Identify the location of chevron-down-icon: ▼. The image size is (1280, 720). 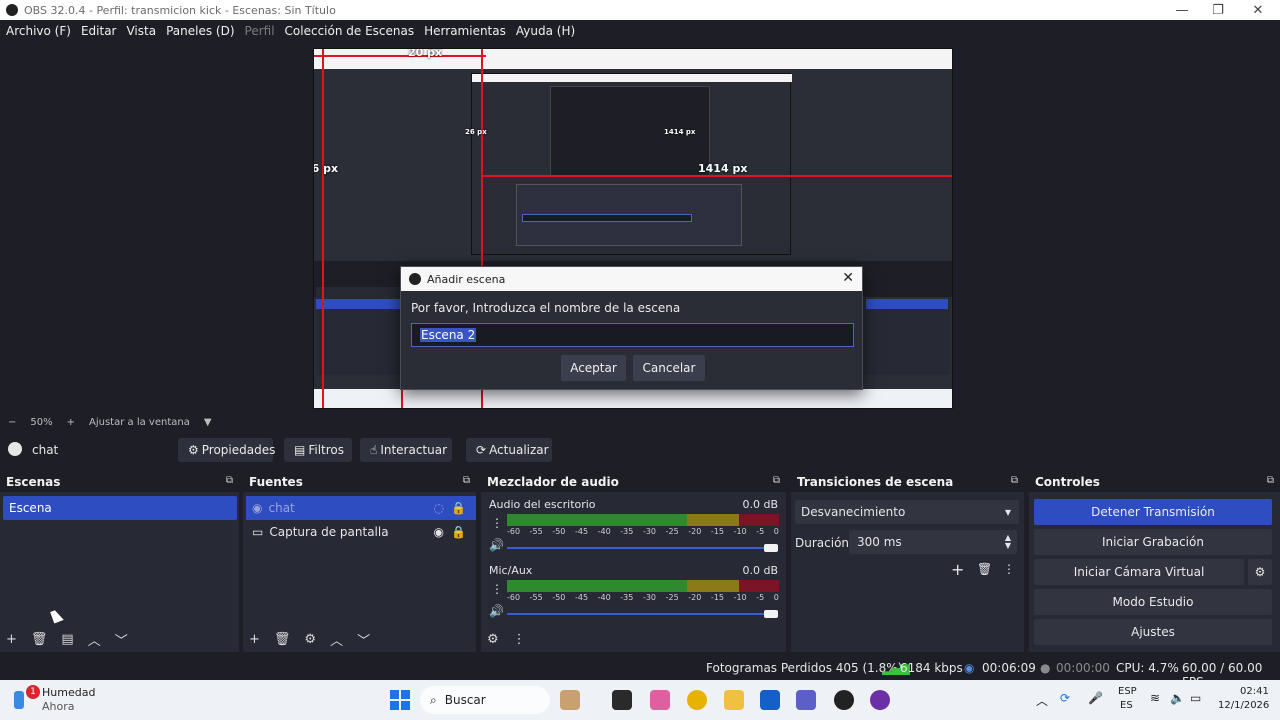
(208, 422).